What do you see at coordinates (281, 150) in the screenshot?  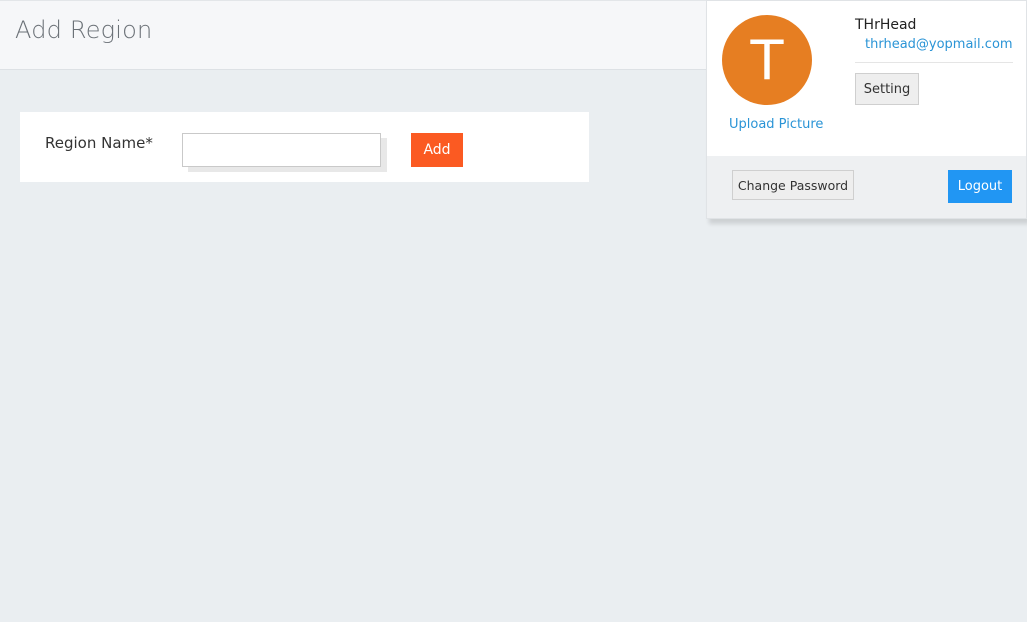 I see `region-name-input` at bounding box center [281, 150].